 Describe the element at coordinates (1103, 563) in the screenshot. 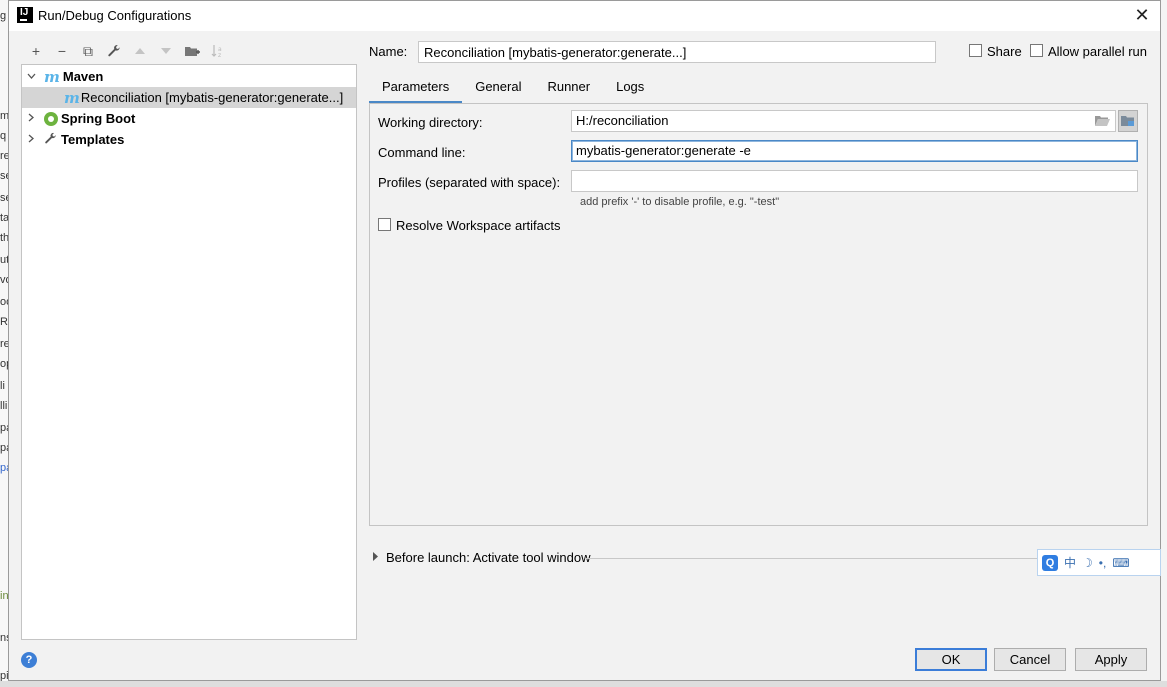

I see `punctuation-icon: •,` at that location.